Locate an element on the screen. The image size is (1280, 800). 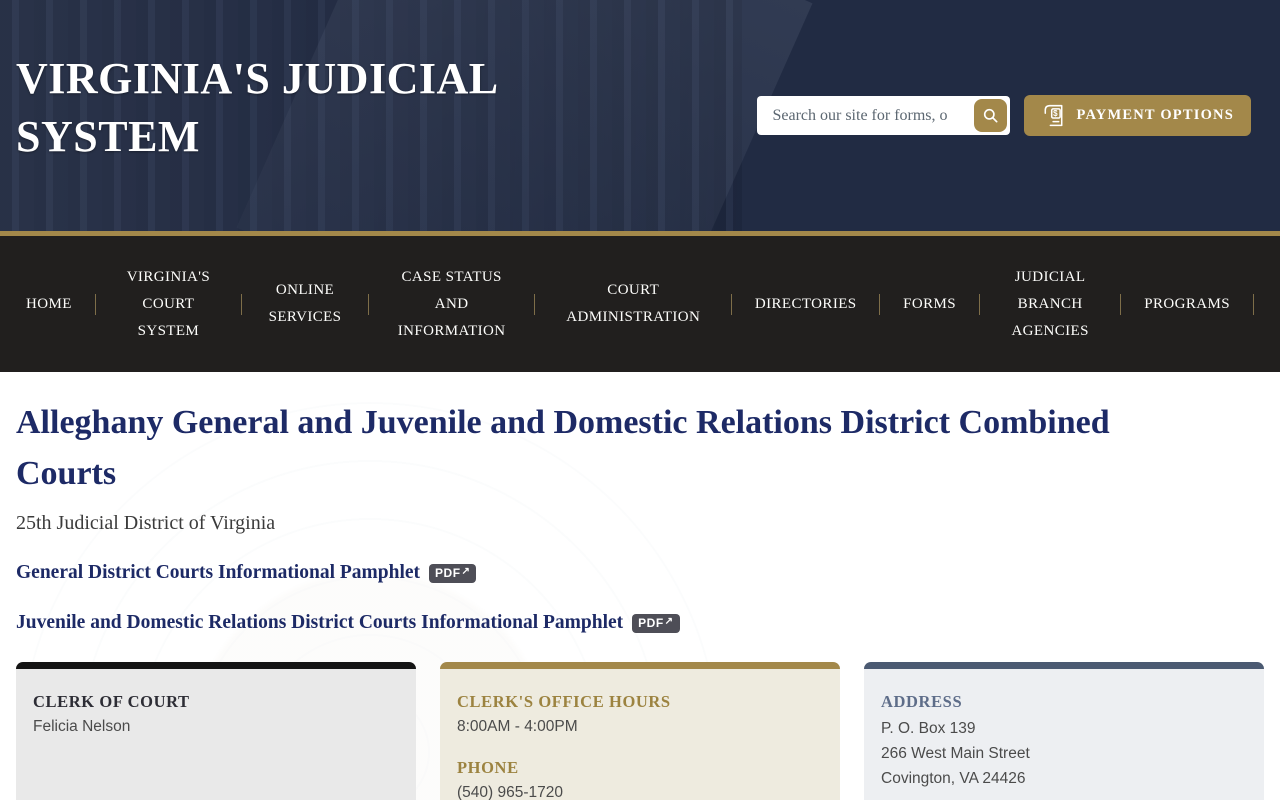
payment-options-label: PAYMENT OPTIONS is located at coordinates (1155, 115).